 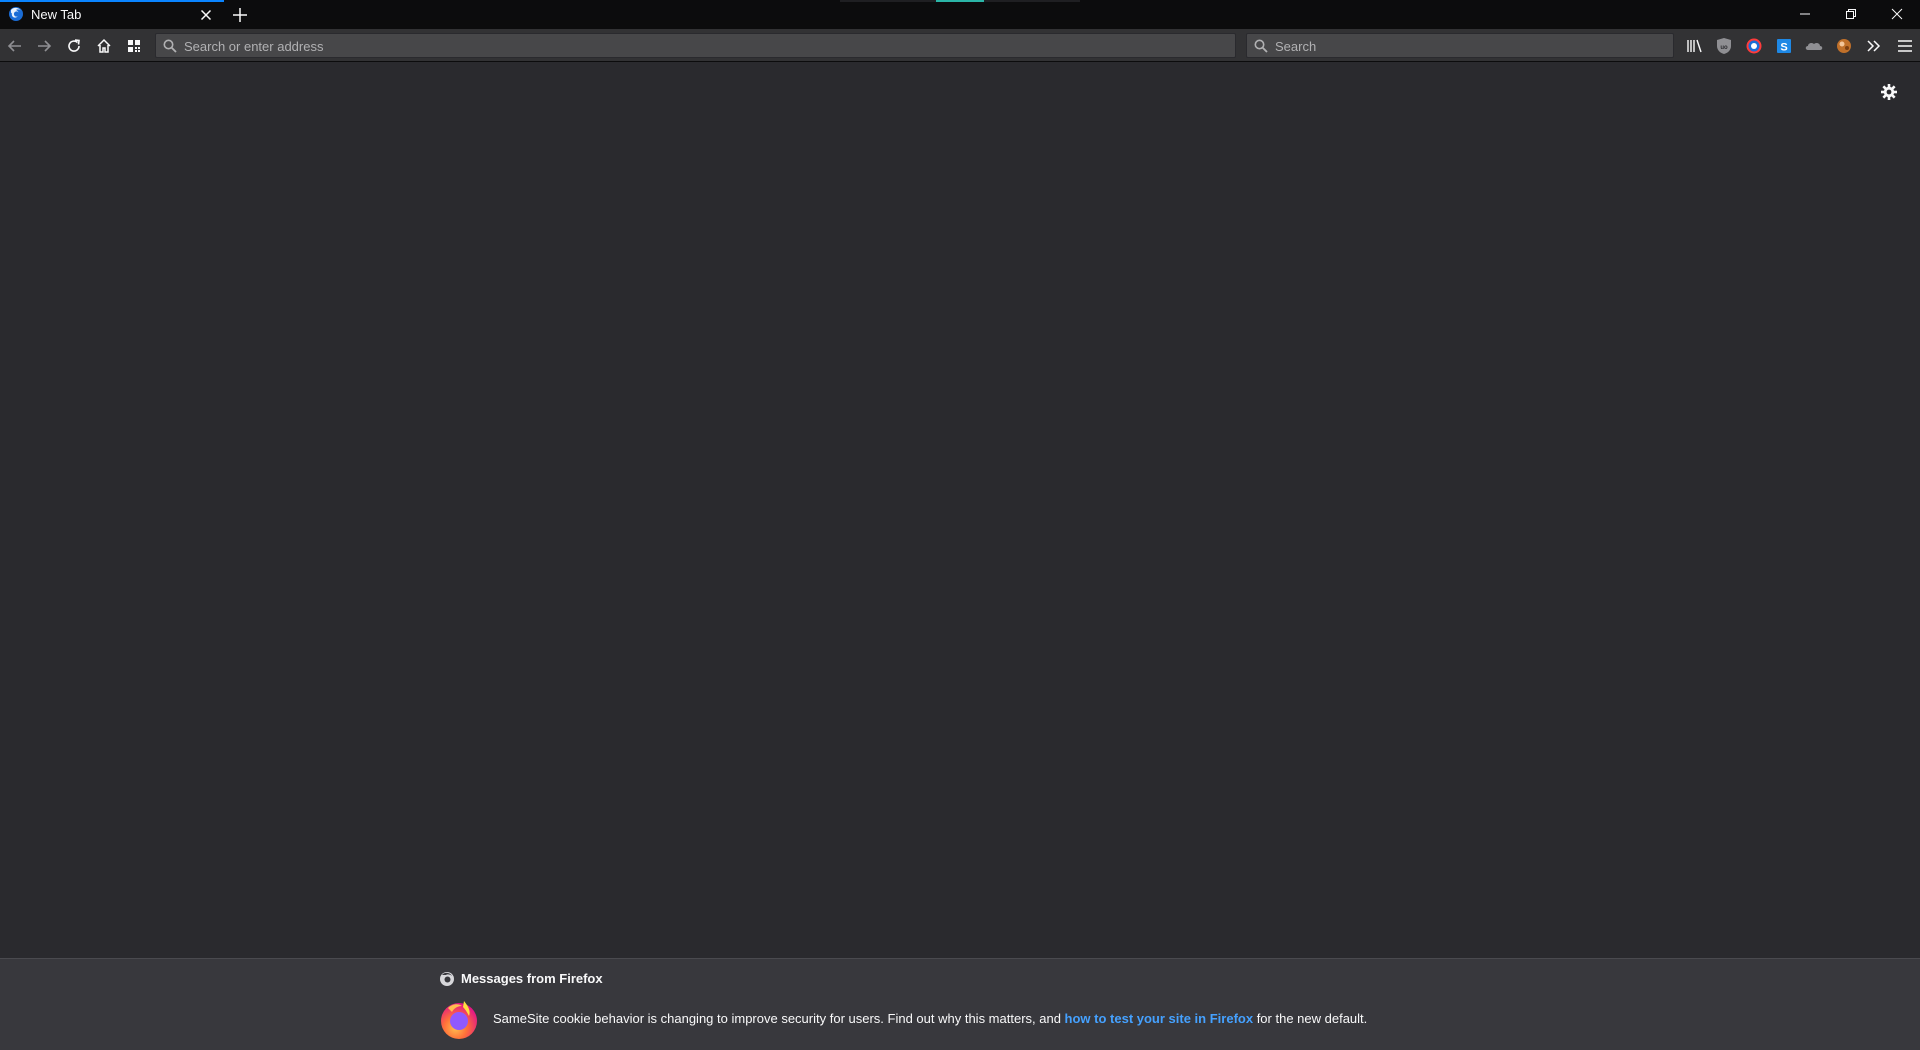 I want to click on ublock-icon: uo, so click(x=1724, y=46).